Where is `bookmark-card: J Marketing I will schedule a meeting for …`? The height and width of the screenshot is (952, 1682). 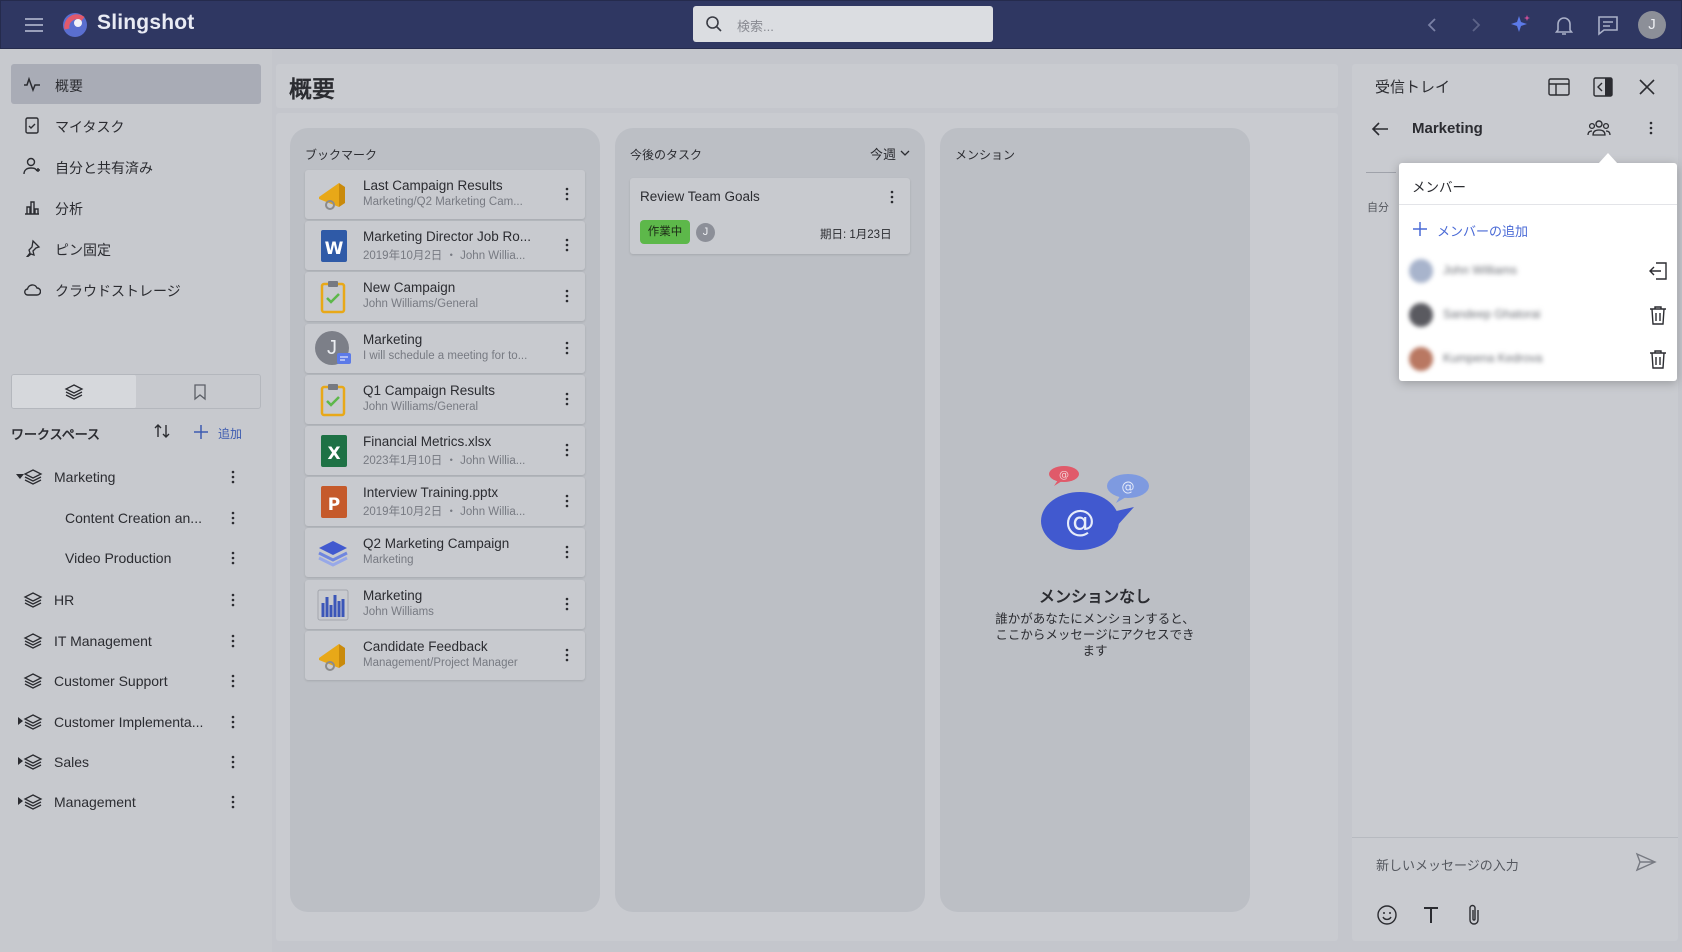
bookmark-card: J Marketing I will schedule a meeting for … is located at coordinates (445, 348).